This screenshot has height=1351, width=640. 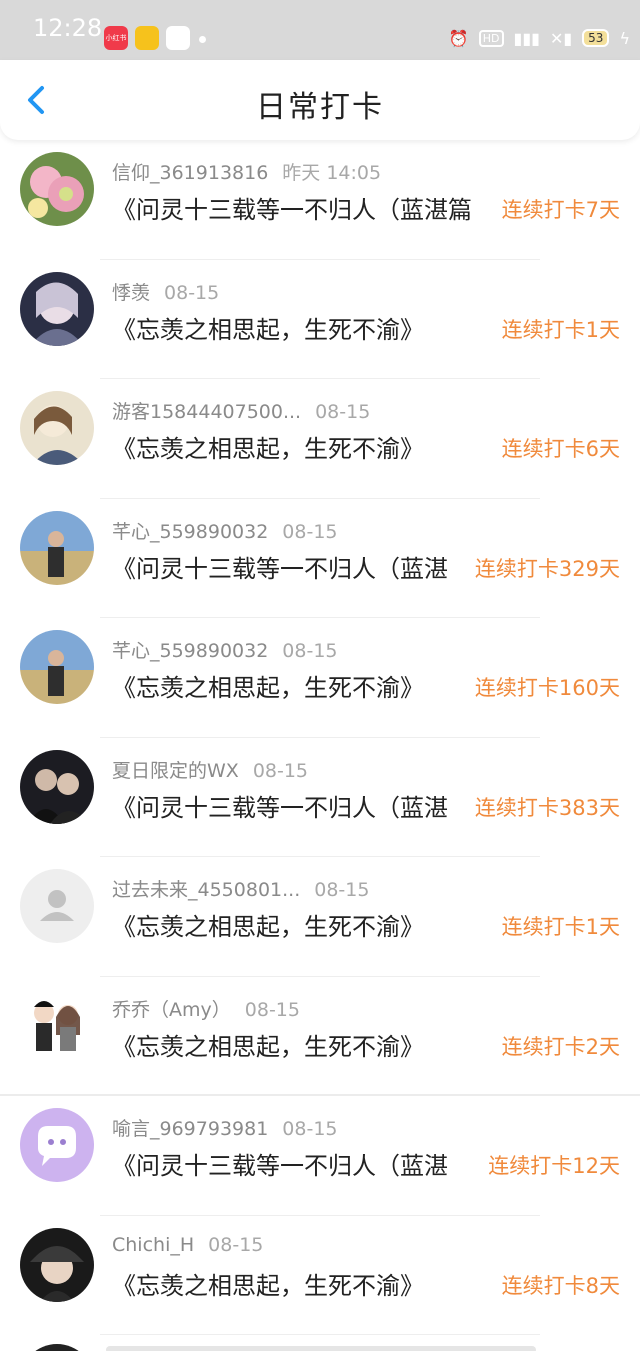 I want to click on list-item-partial, so click(x=320, y=1343).